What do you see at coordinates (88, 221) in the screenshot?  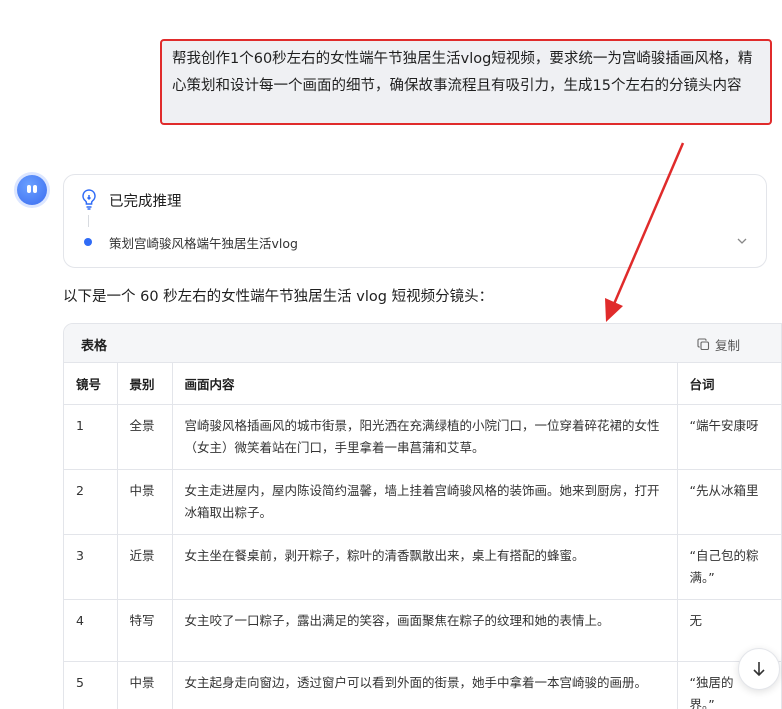 I see `timeline-line` at bounding box center [88, 221].